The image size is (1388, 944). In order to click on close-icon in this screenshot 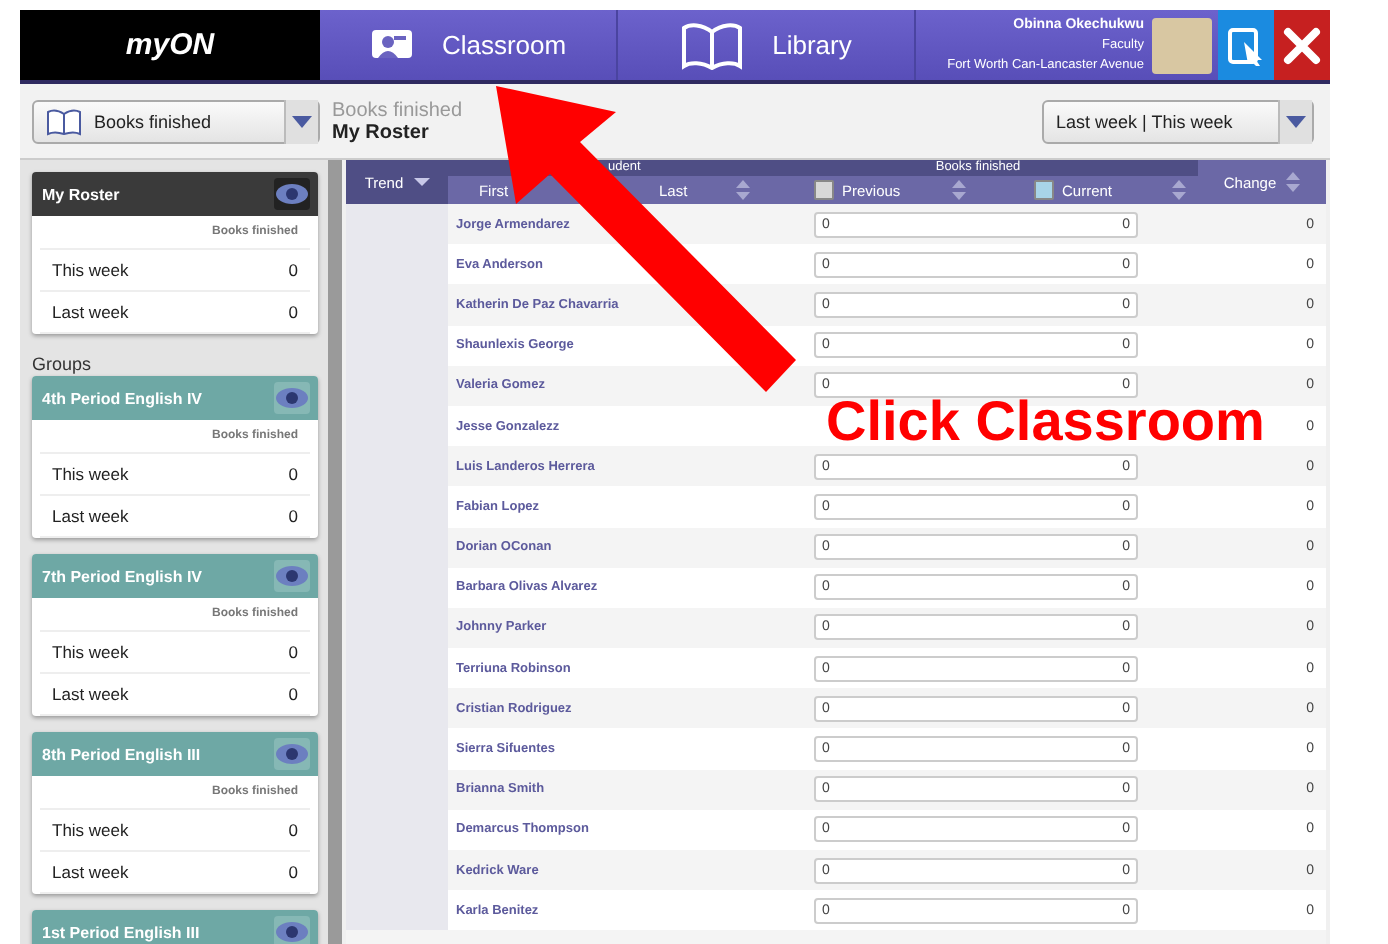, I will do `click(1302, 45)`.